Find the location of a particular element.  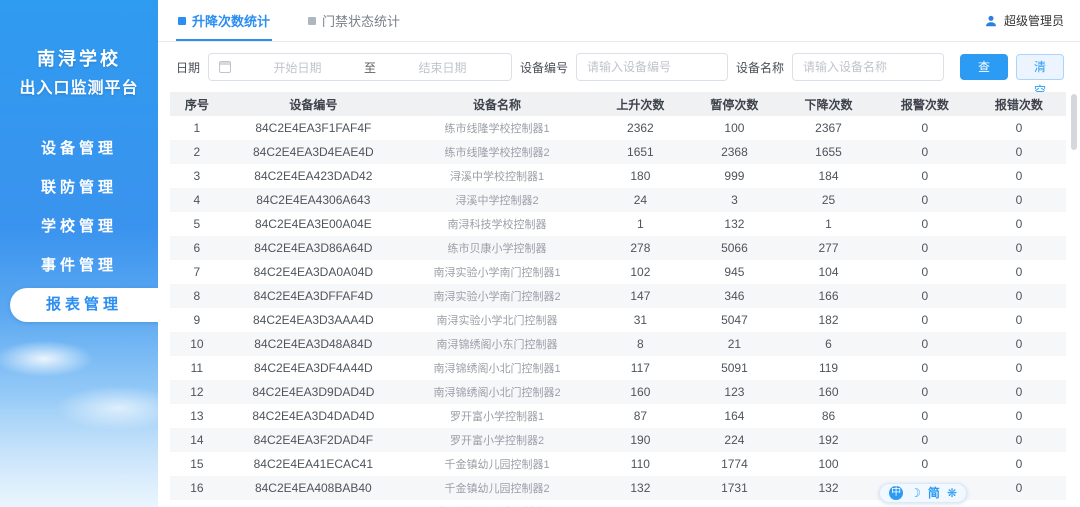

rise-count: 110 is located at coordinates (640, 464).